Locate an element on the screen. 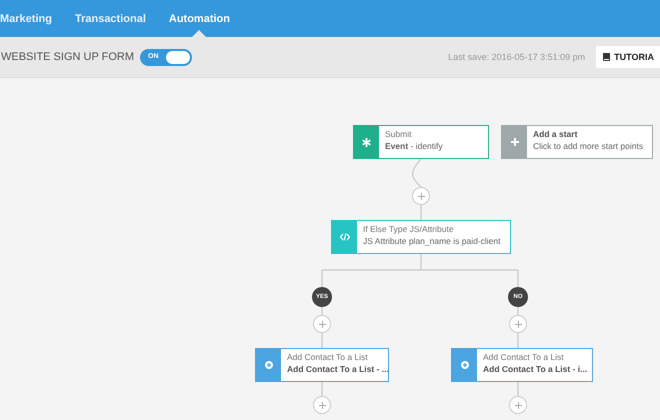  workflow-title: WEBSITE SIGN UP FORM is located at coordinates (67, 57).